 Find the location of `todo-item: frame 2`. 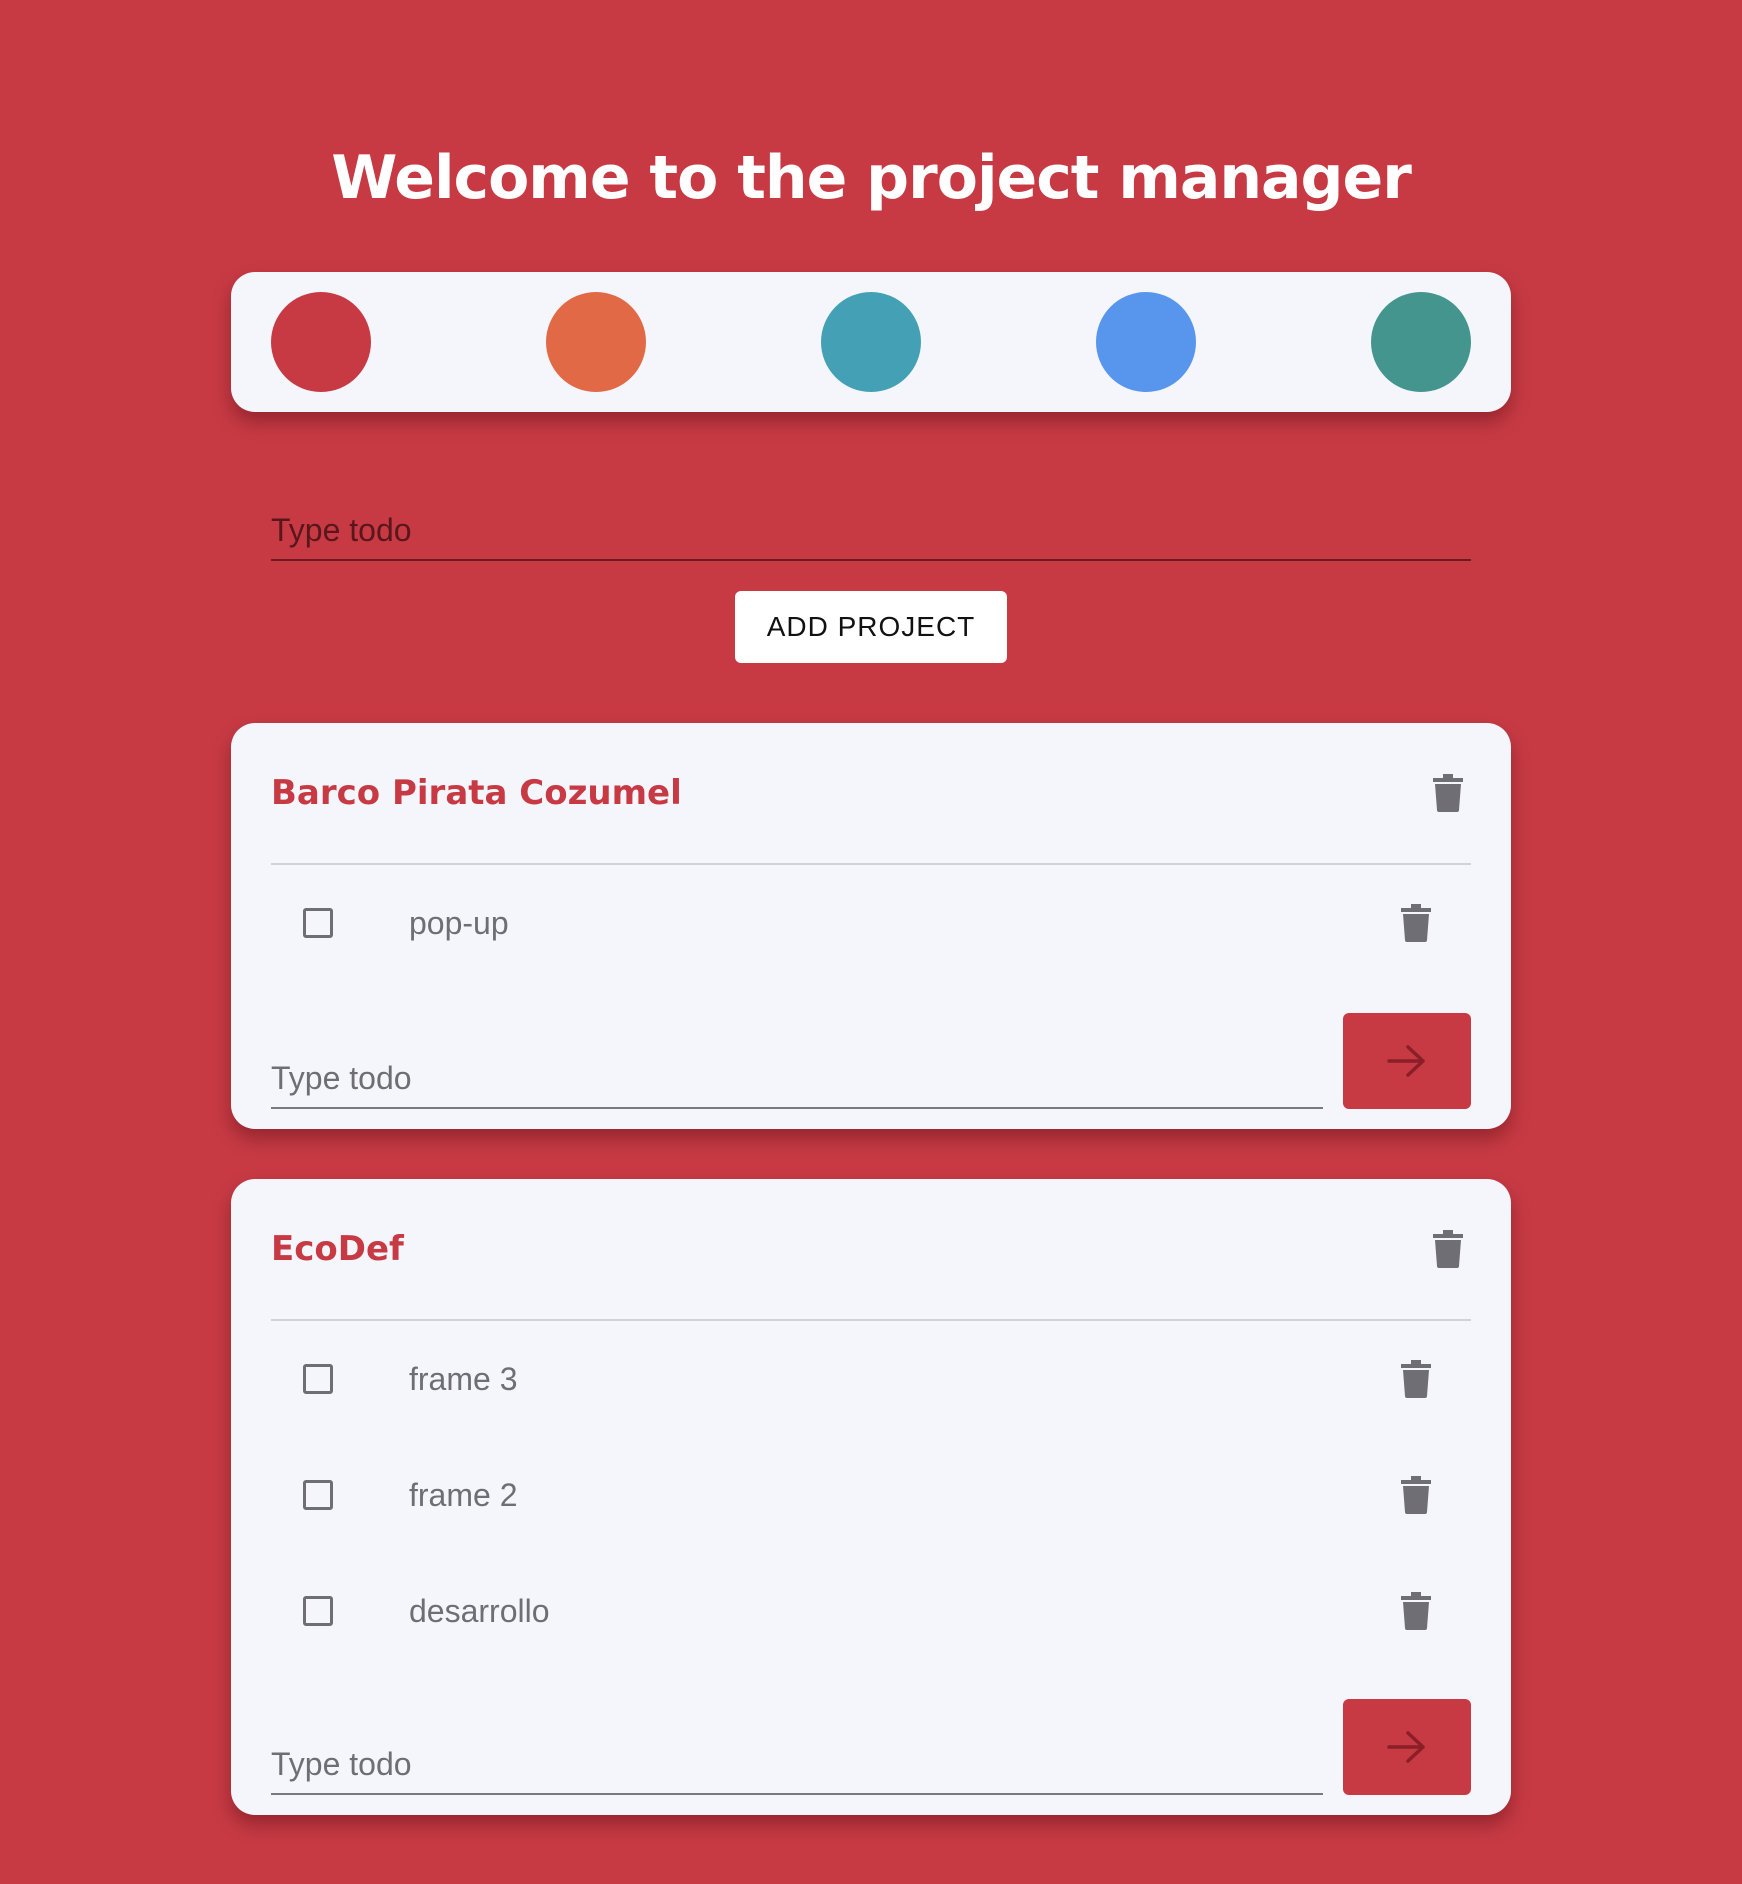

todo-item: frame 2 is located at coordinates (871, 1495).